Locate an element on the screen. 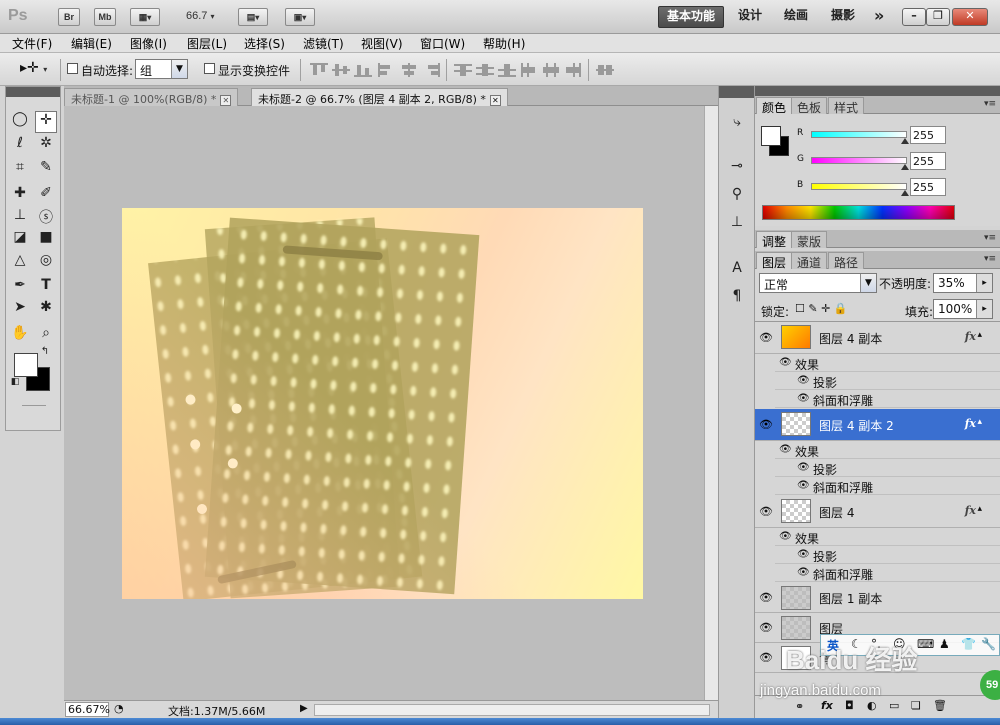 The image size is (1000, 725). color-spectrum-bar is located at coordinates (858, 212).